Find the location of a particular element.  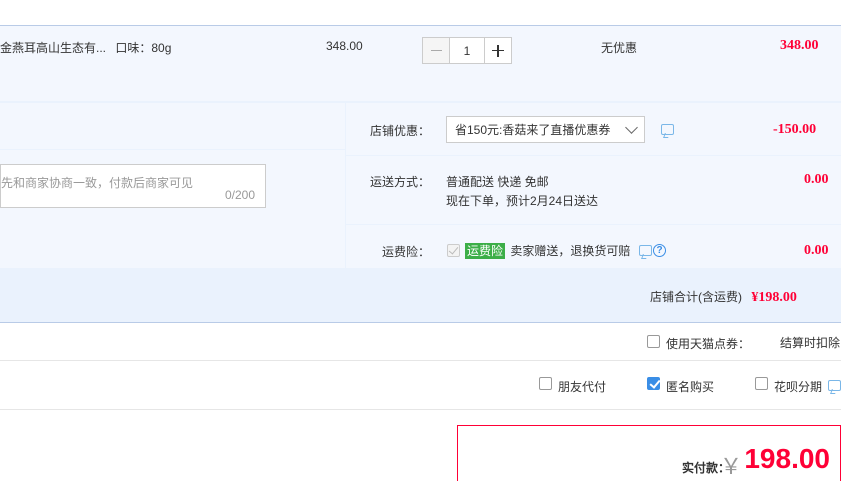

buyer-memo-input: 先和商家协商一致，付款后商家可见 0/200 is located at coordinates (133, 186).